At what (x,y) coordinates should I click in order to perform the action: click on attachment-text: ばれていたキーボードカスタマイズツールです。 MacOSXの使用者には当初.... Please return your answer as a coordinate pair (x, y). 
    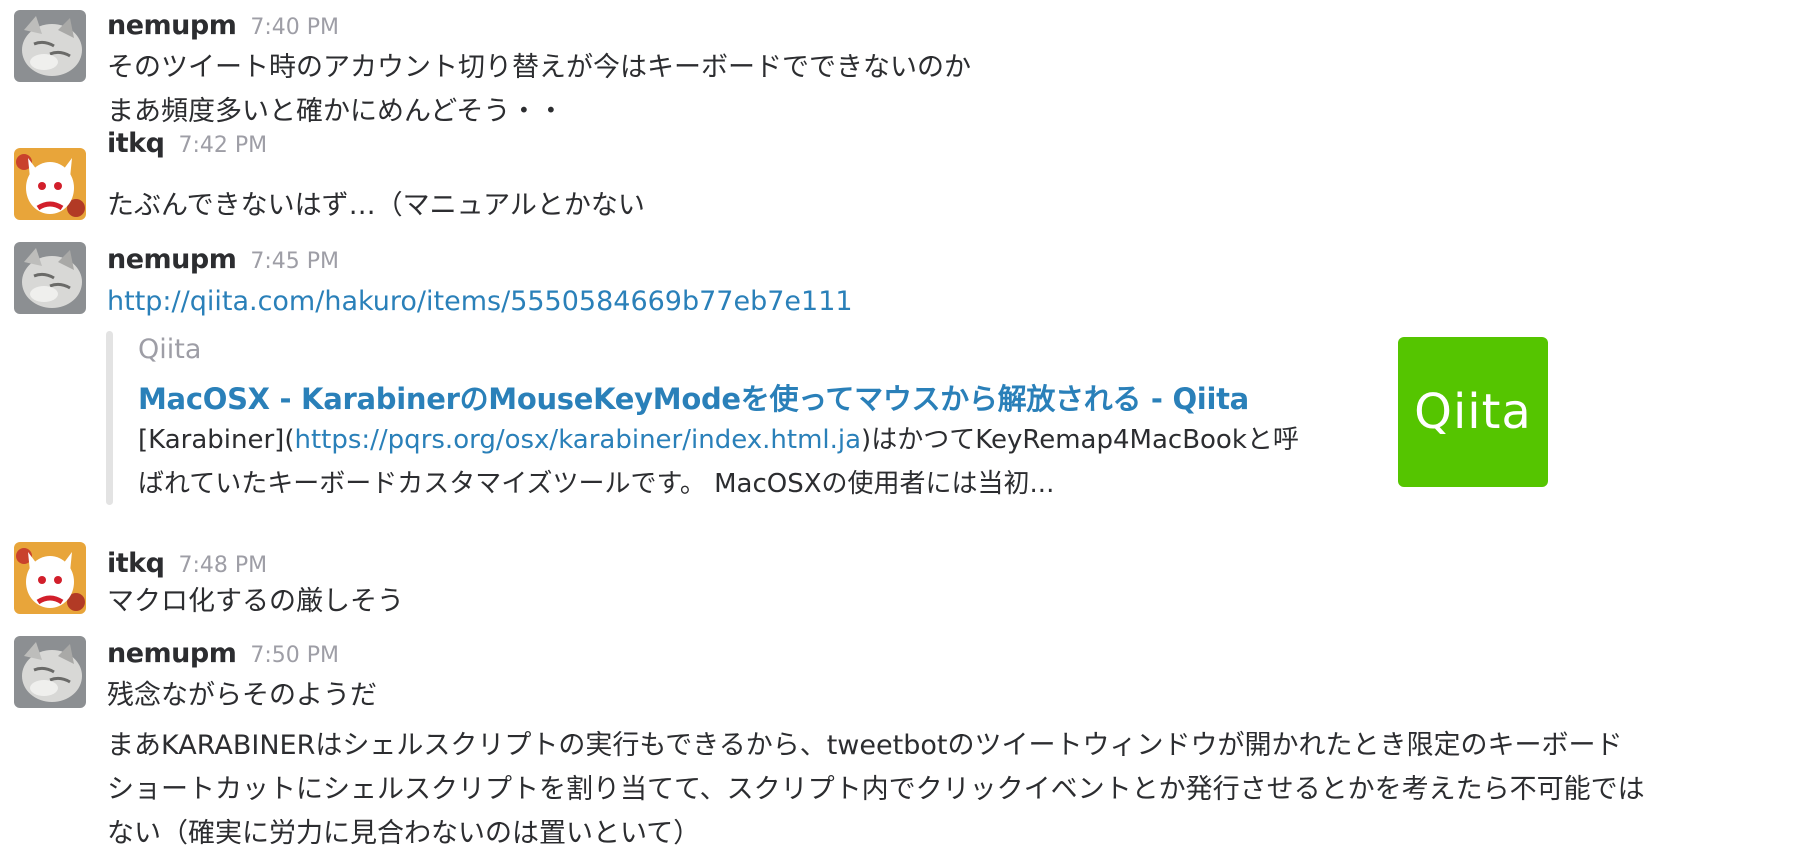
    Looking at the image, I should click on (596, 484).